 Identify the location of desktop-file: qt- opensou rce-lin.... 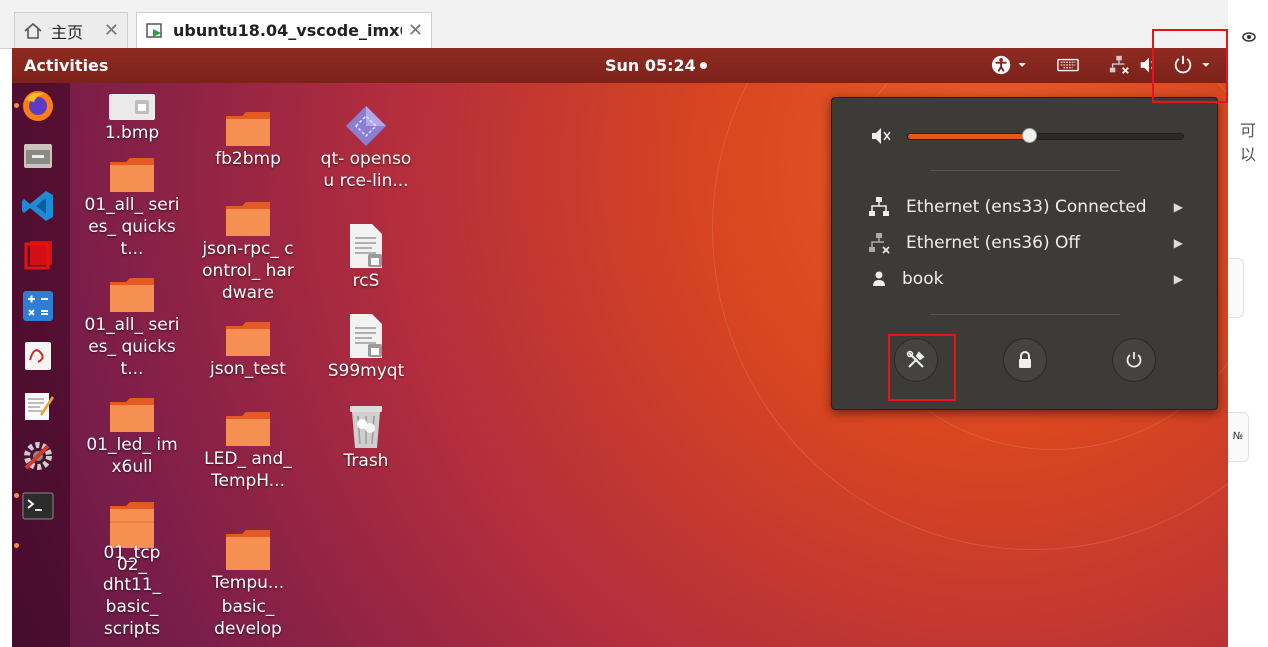
(366, 148).